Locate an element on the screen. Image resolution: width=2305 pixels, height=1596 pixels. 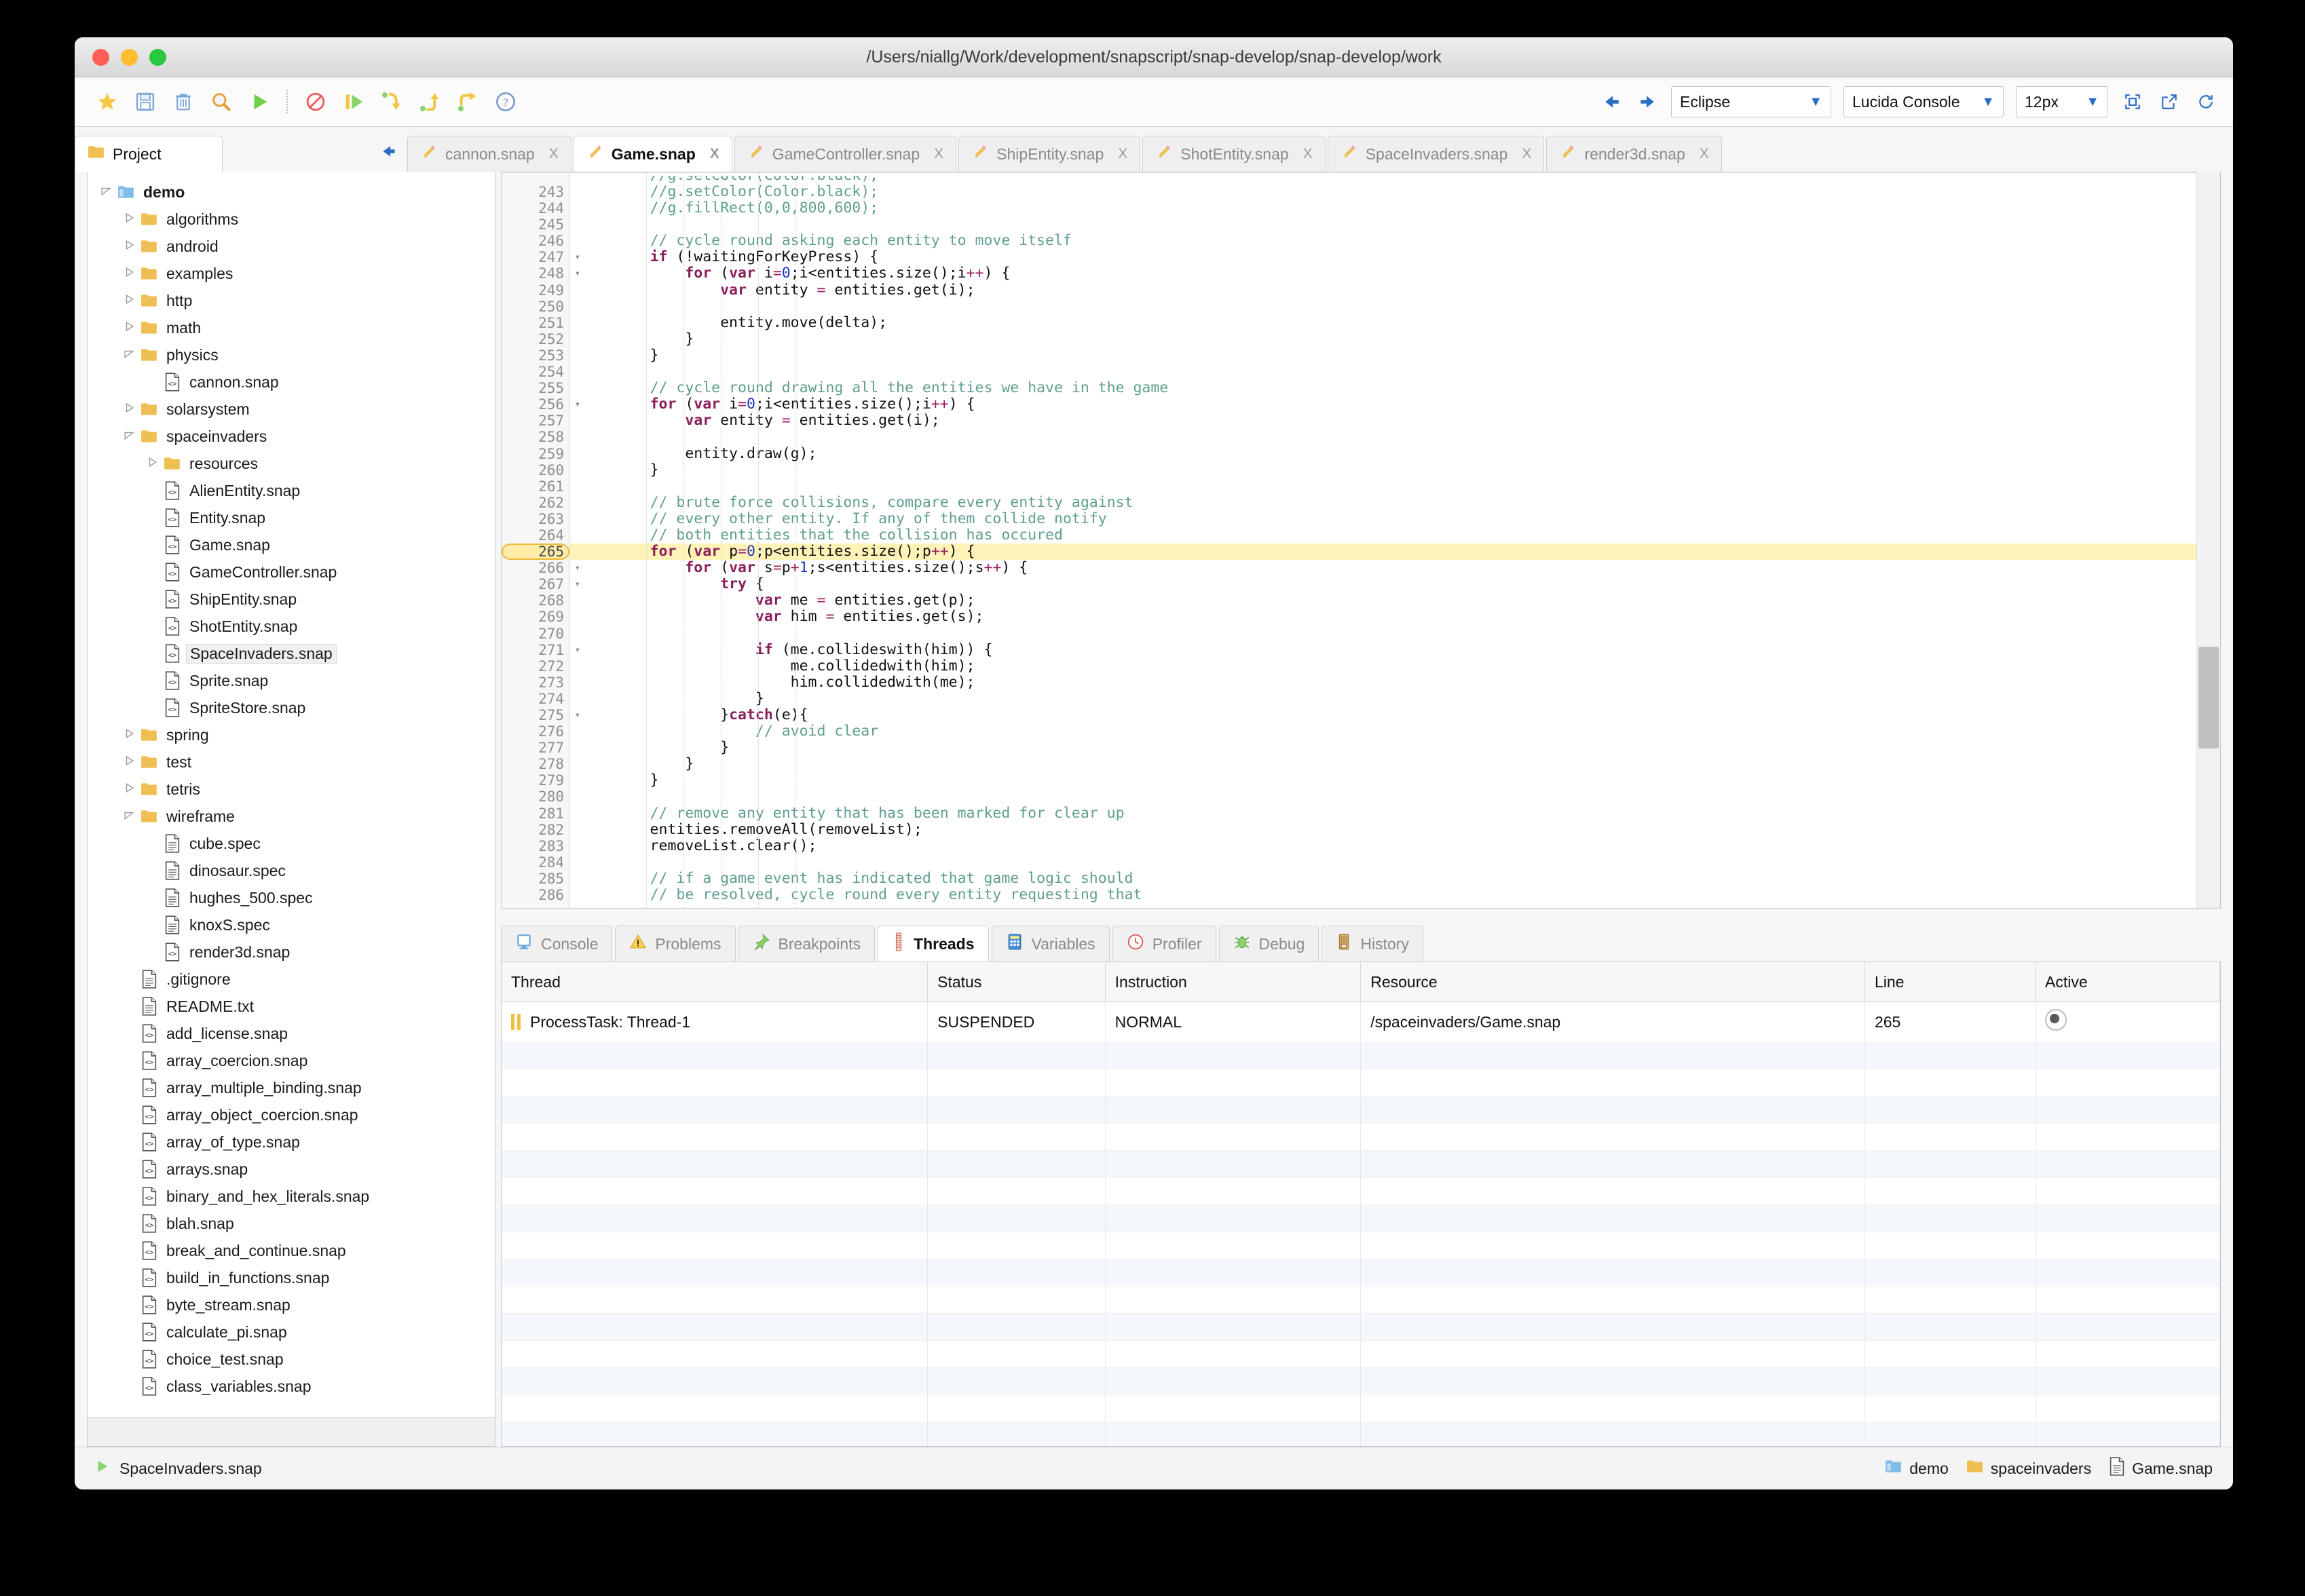
tab-profiler: Profiler is located at coordinates (1164, 944).